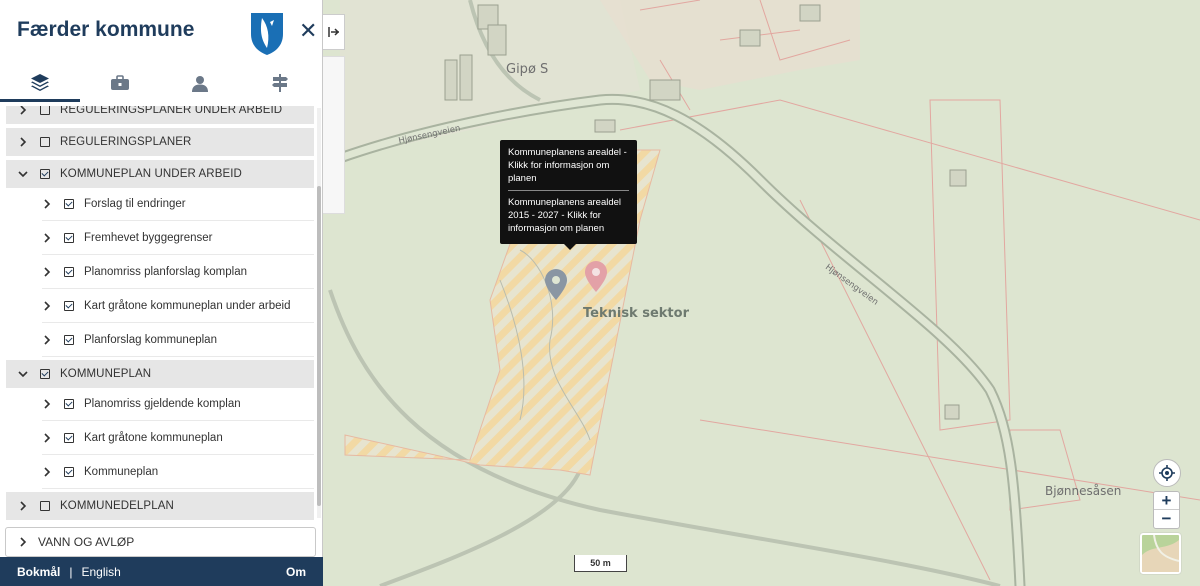  Describe the element at coordinates (100, 572) in the screenshot. I see `language-english: English` at that location.